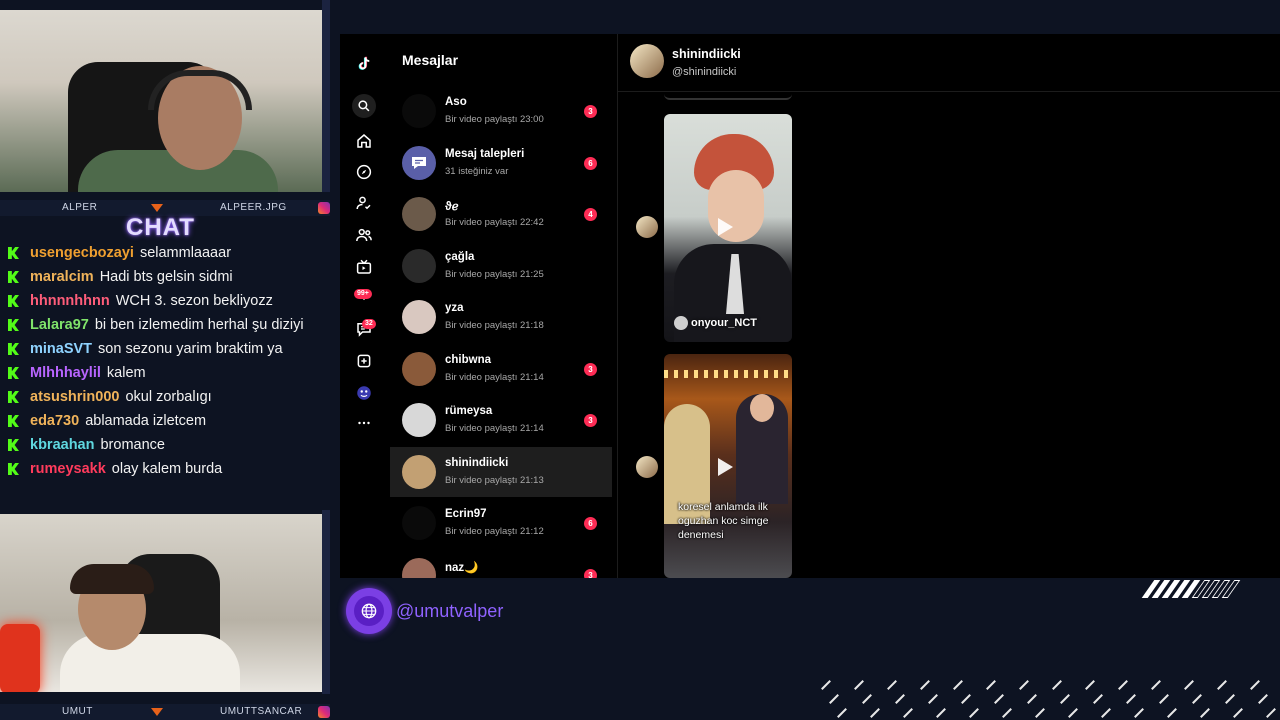 This screenshot has width=1280, height=720. I want to click on chat-username: minaSVT, so click(61, 349).